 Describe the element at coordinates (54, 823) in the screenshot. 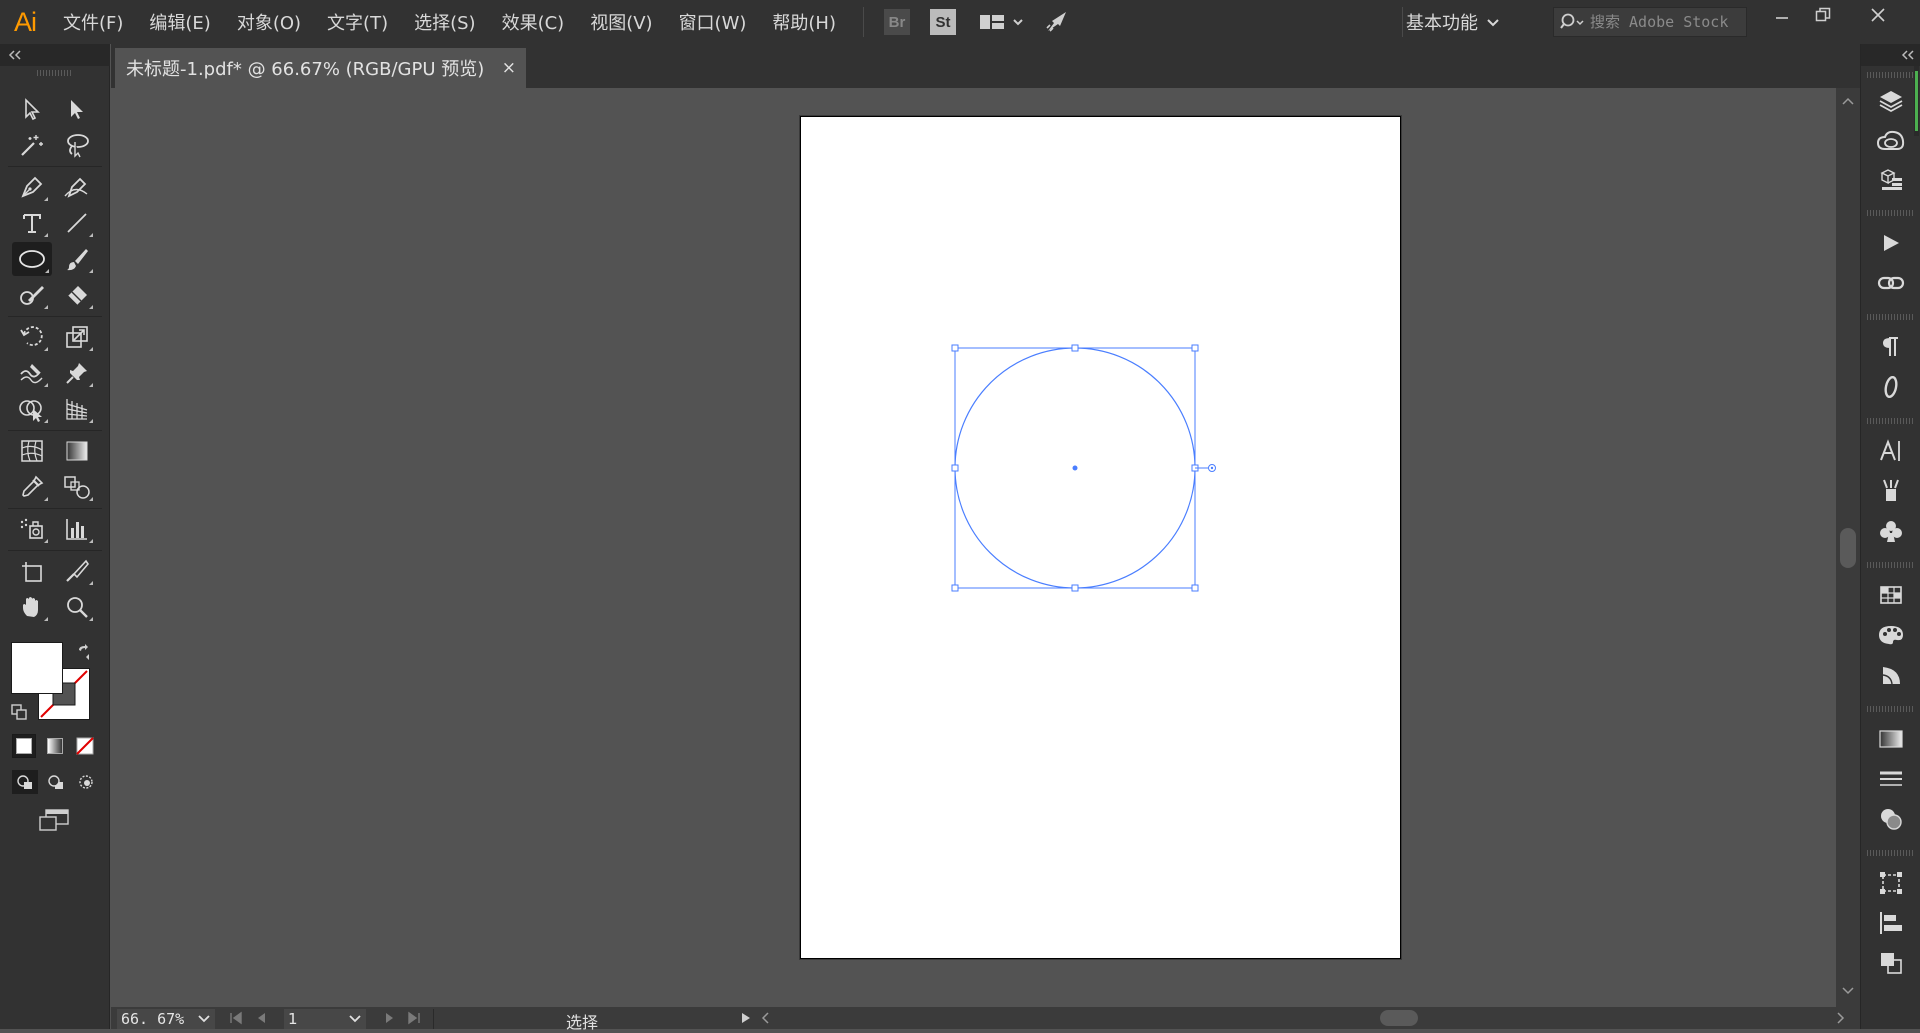

I see `screen-mode-button` at that location.